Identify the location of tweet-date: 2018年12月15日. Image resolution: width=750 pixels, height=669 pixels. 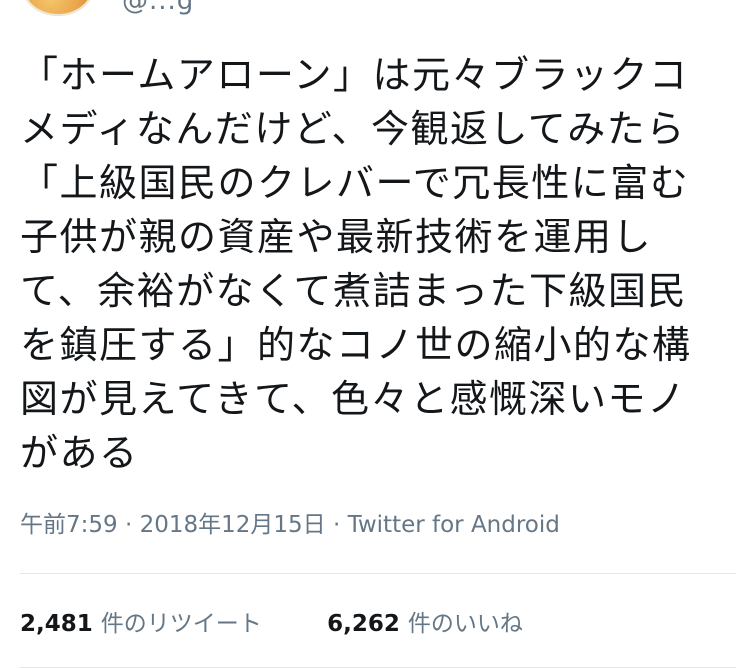
(233, 525).